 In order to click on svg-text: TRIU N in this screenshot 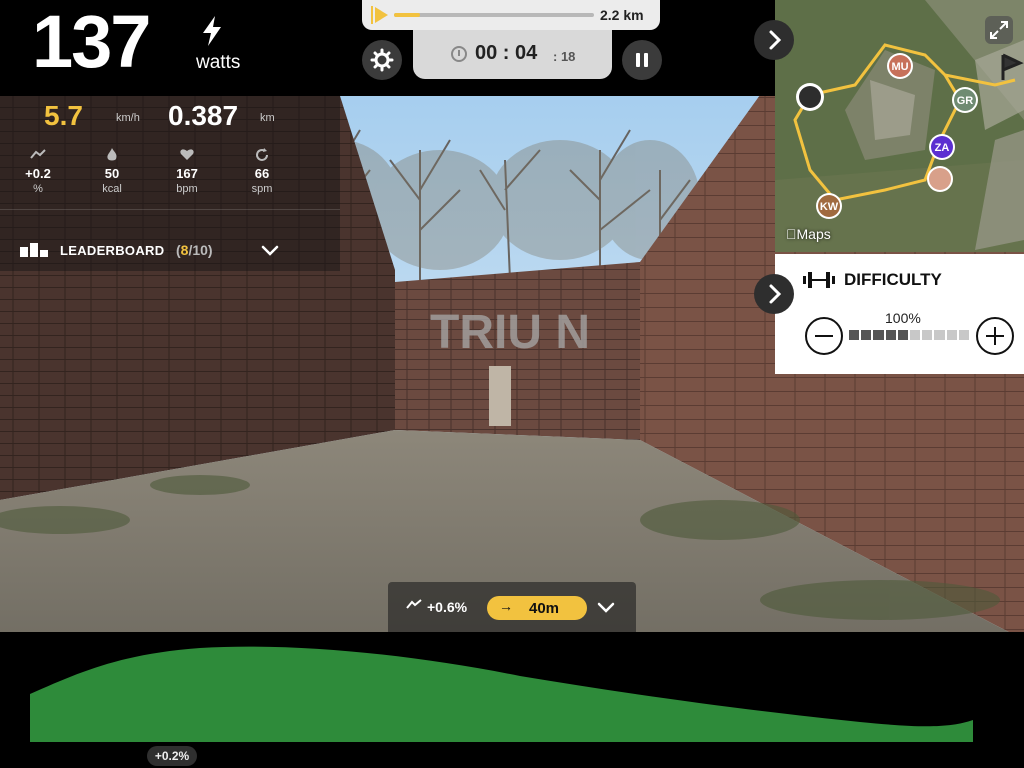, I will do `click(510, 332)`.